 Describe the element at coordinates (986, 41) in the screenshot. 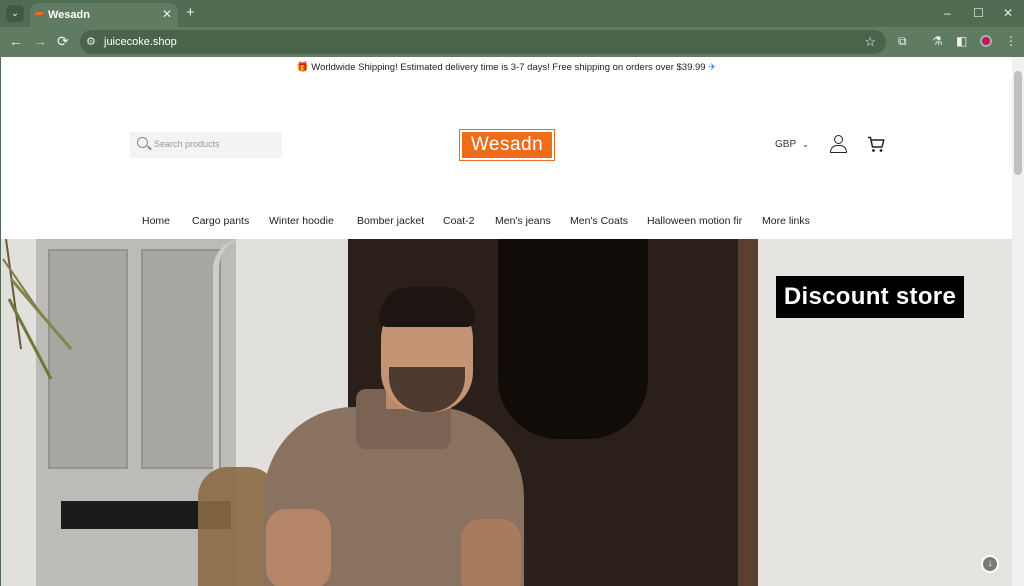

I see `profile-icon` at that location.